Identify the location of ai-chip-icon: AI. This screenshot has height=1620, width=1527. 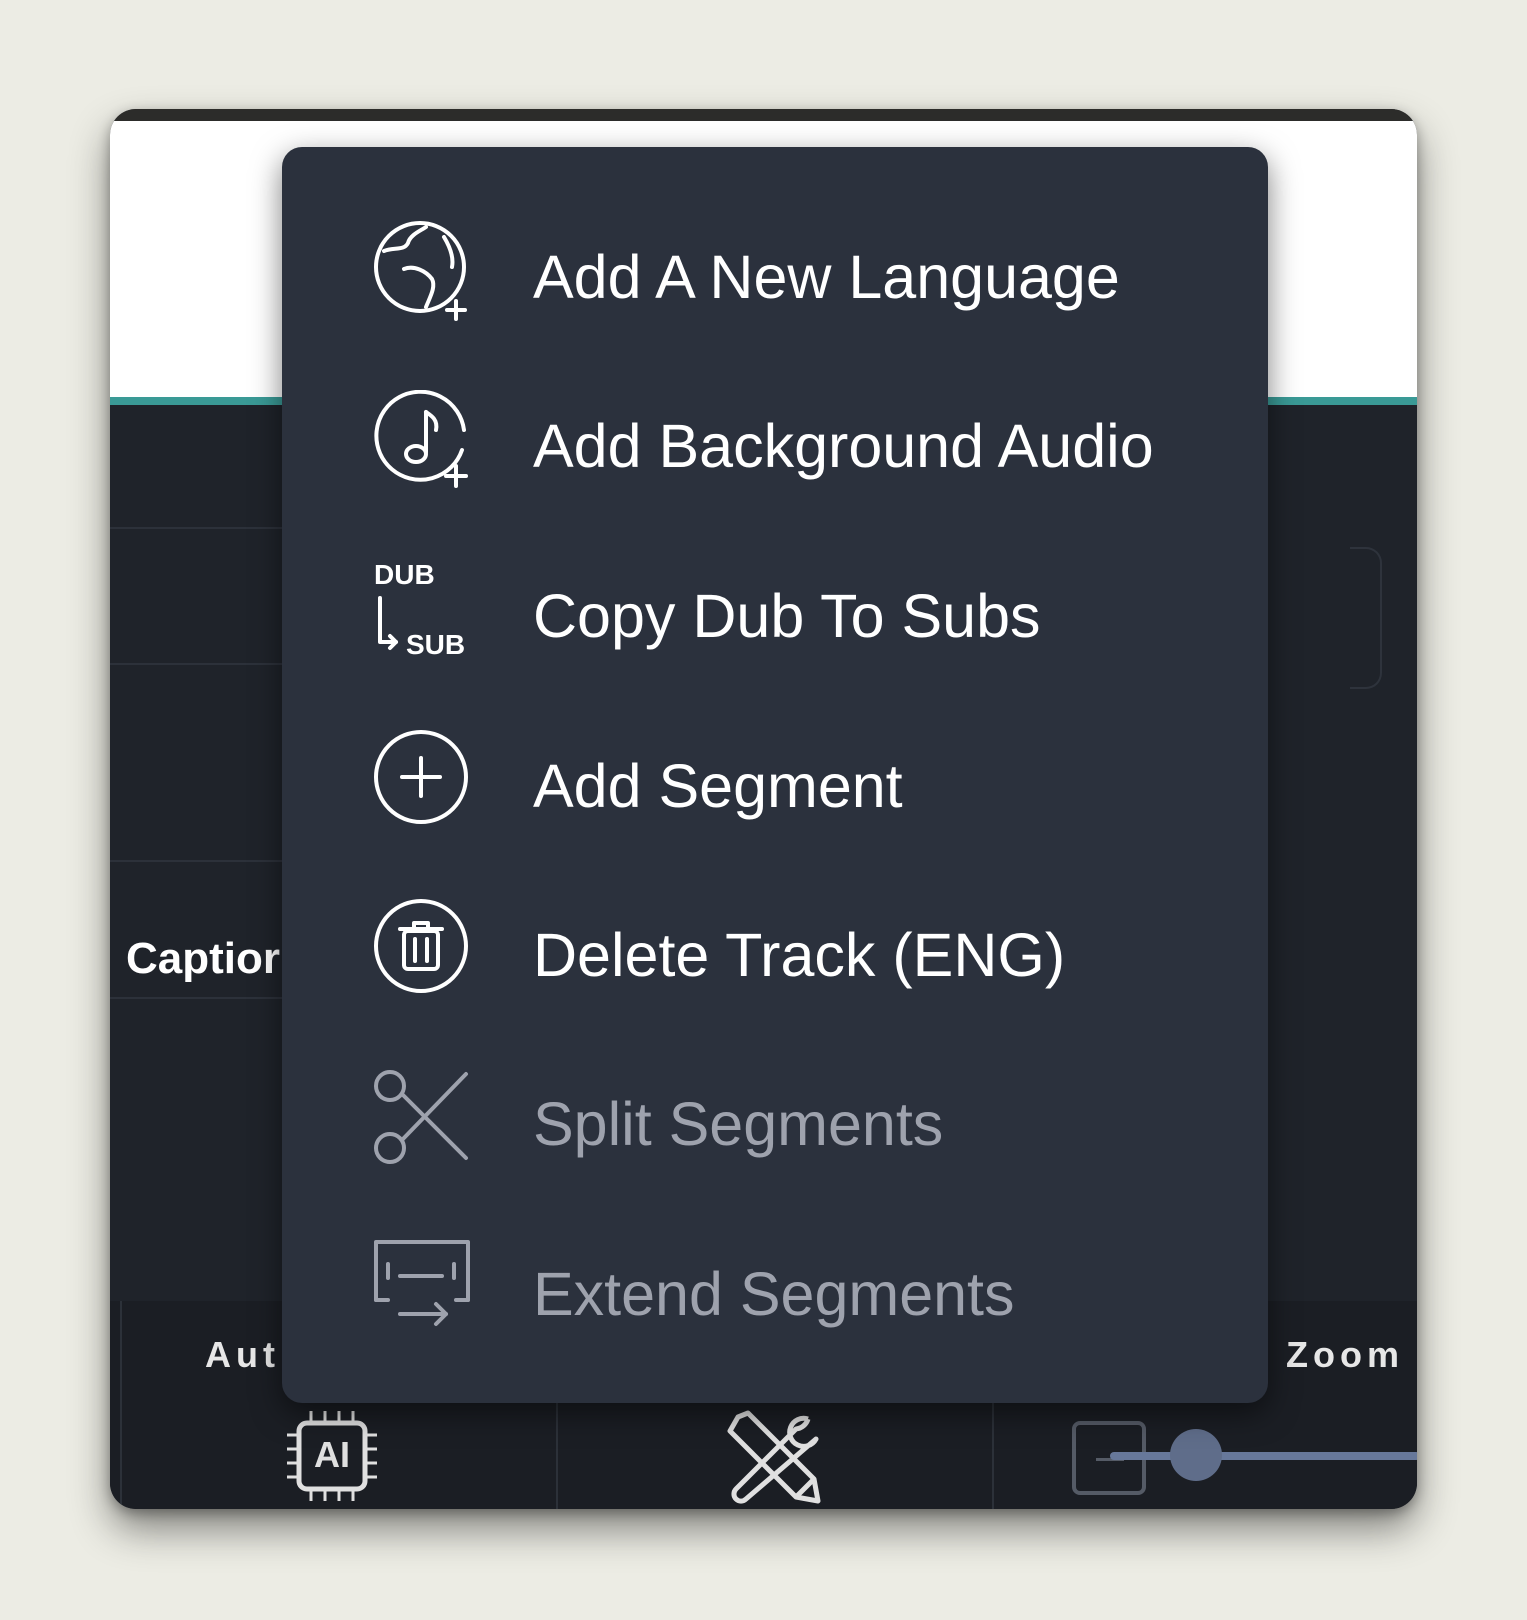
(332, 1456).